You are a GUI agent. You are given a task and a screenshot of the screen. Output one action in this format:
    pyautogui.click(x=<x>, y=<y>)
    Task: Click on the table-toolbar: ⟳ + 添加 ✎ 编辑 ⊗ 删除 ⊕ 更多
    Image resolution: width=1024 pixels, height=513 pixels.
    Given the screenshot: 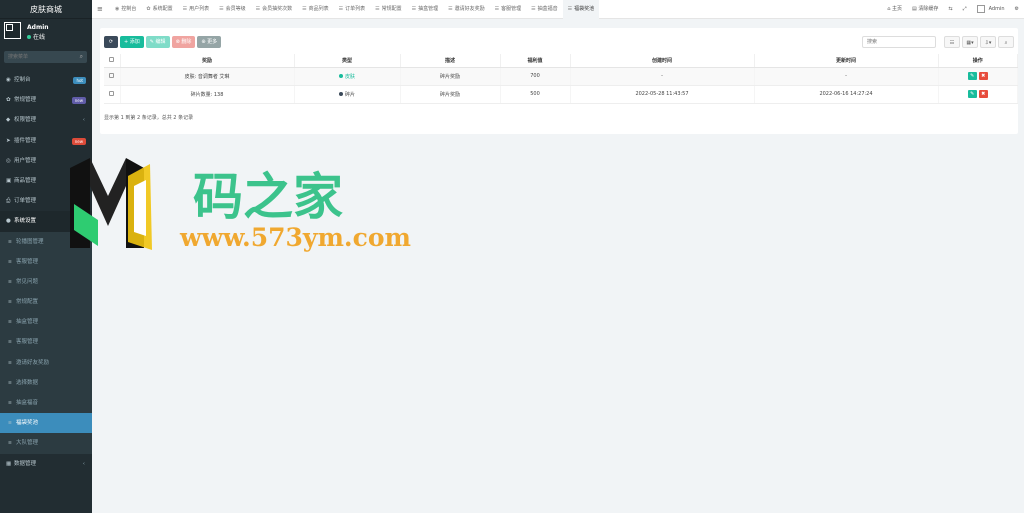 What is the action you would take?
    pyautogui.click(x=163, y=42)
    